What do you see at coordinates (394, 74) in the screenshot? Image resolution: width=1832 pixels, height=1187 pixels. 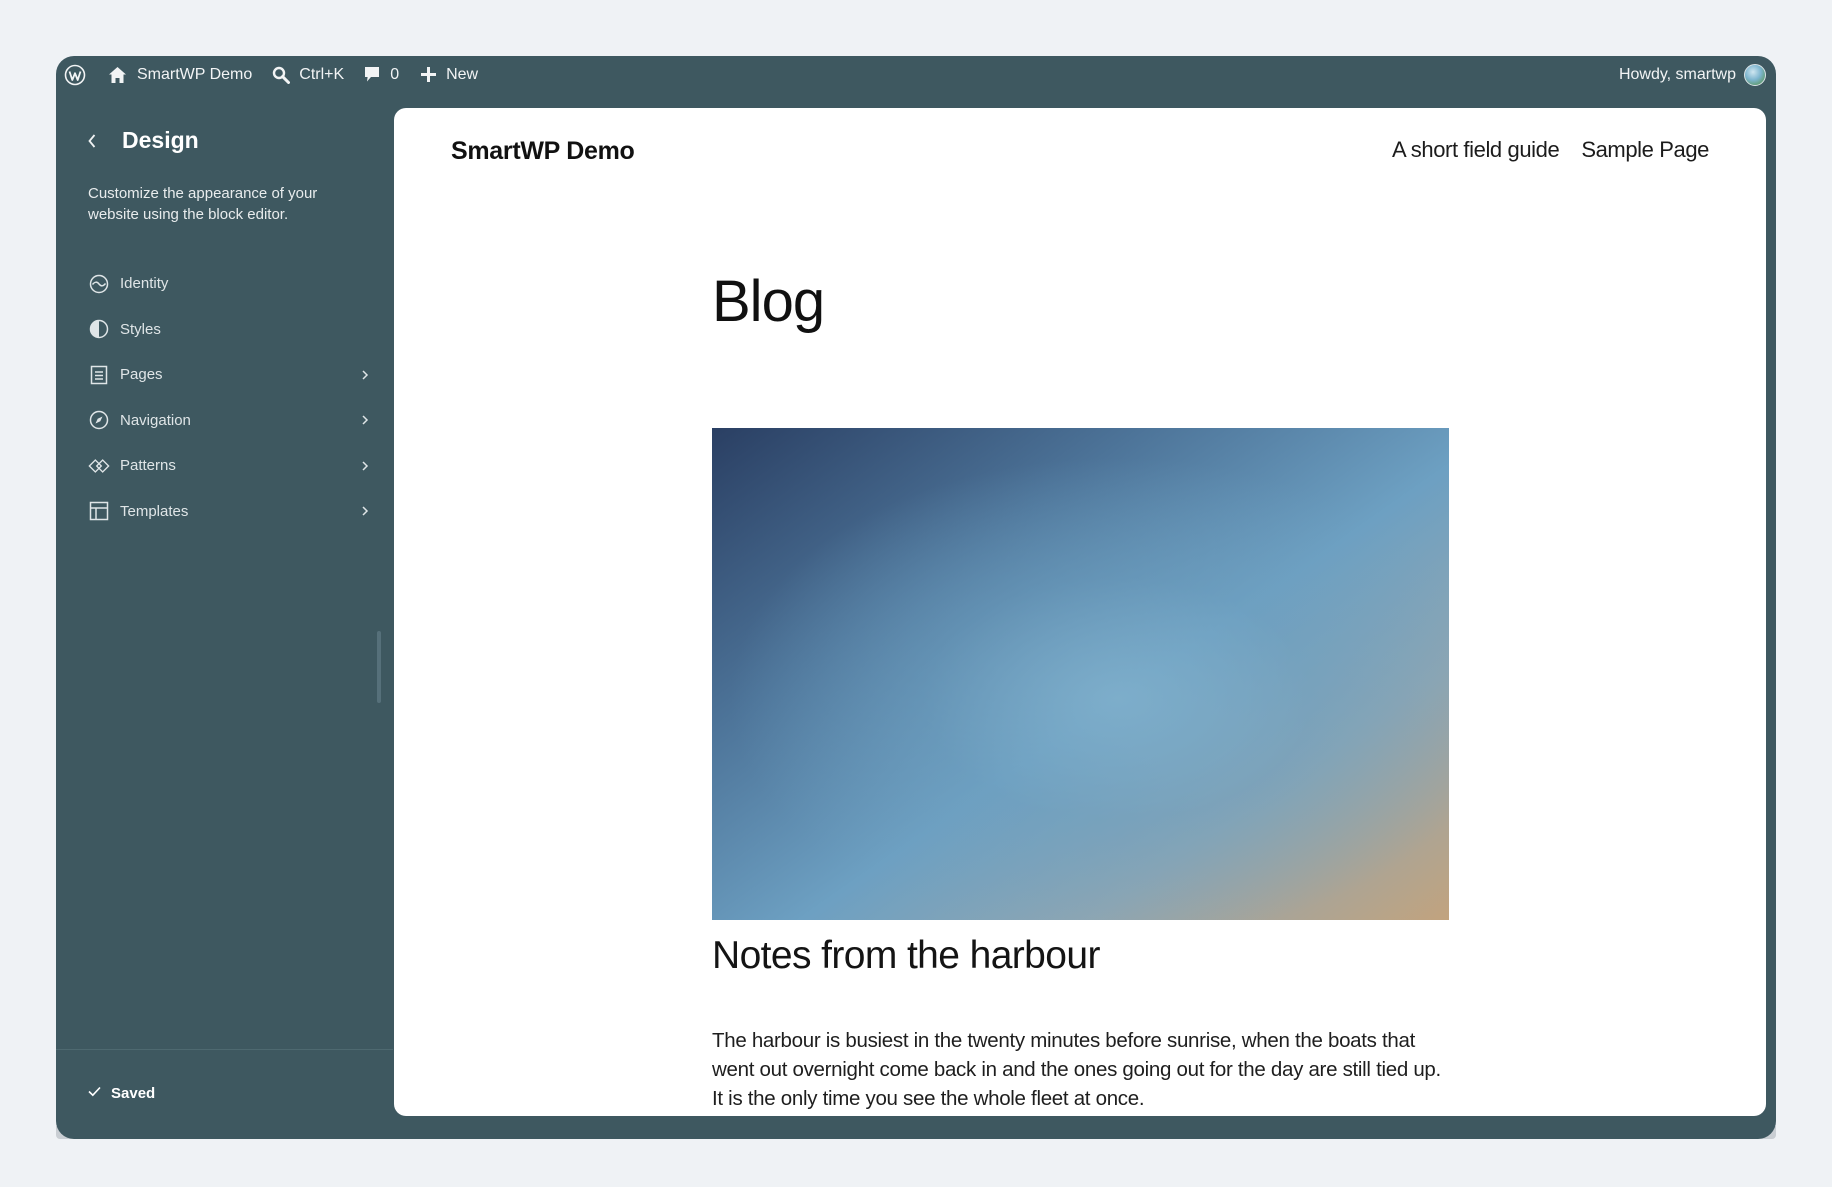 I see `comments-count: 0` at bounding box center [394, 74].